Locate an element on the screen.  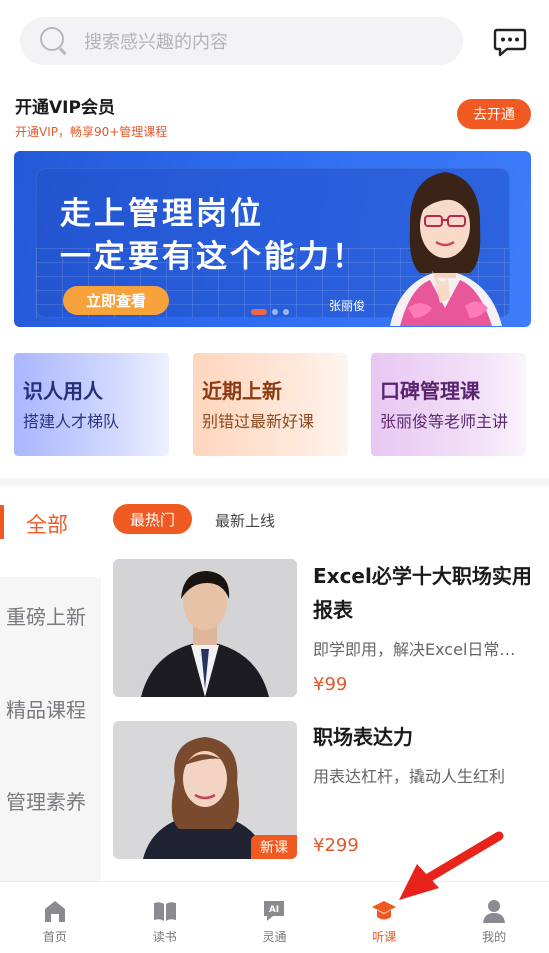
course-thumbnail: 新课 is located at coordinates (205, 790).